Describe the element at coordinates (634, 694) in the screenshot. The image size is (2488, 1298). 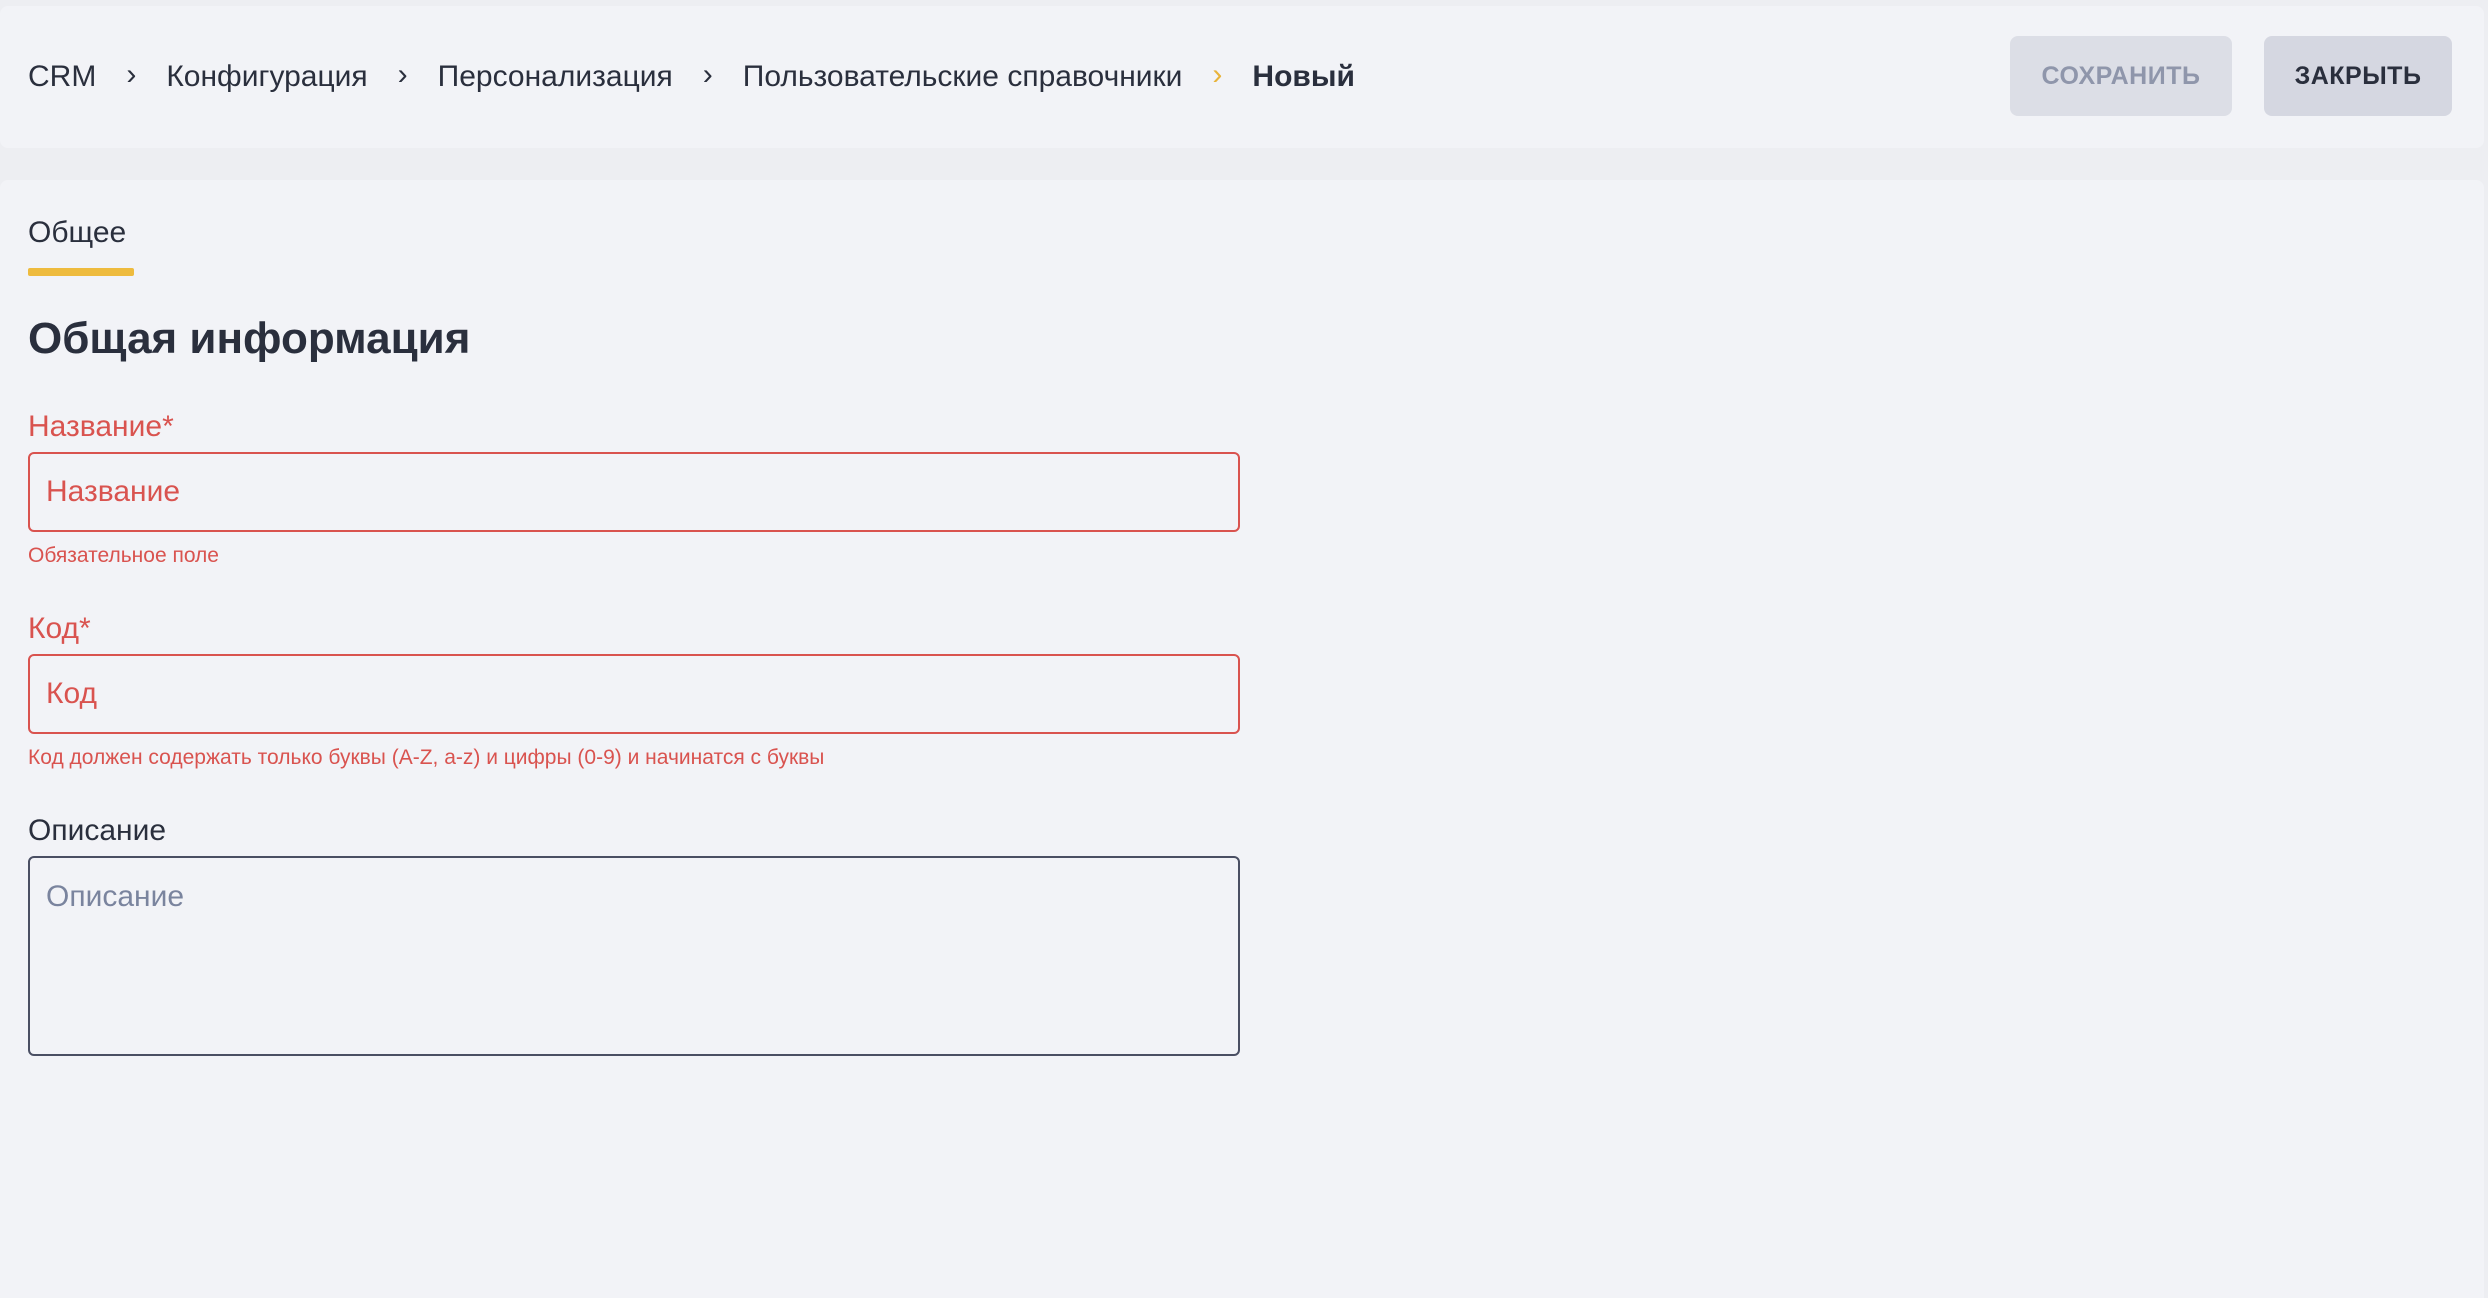
I see `code-input` at that location.